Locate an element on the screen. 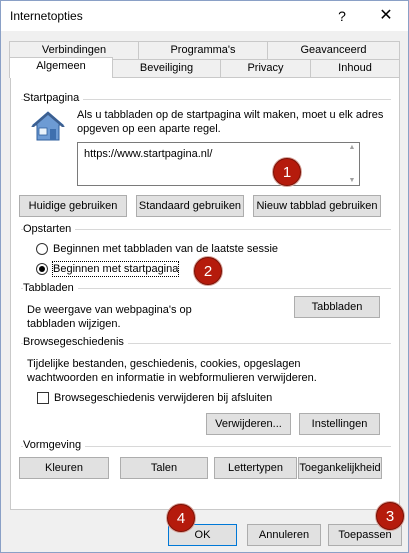 The width and height of the screenshot is (409, 553). annotation-badge-3: 3 is located at coordinates (390, 516).